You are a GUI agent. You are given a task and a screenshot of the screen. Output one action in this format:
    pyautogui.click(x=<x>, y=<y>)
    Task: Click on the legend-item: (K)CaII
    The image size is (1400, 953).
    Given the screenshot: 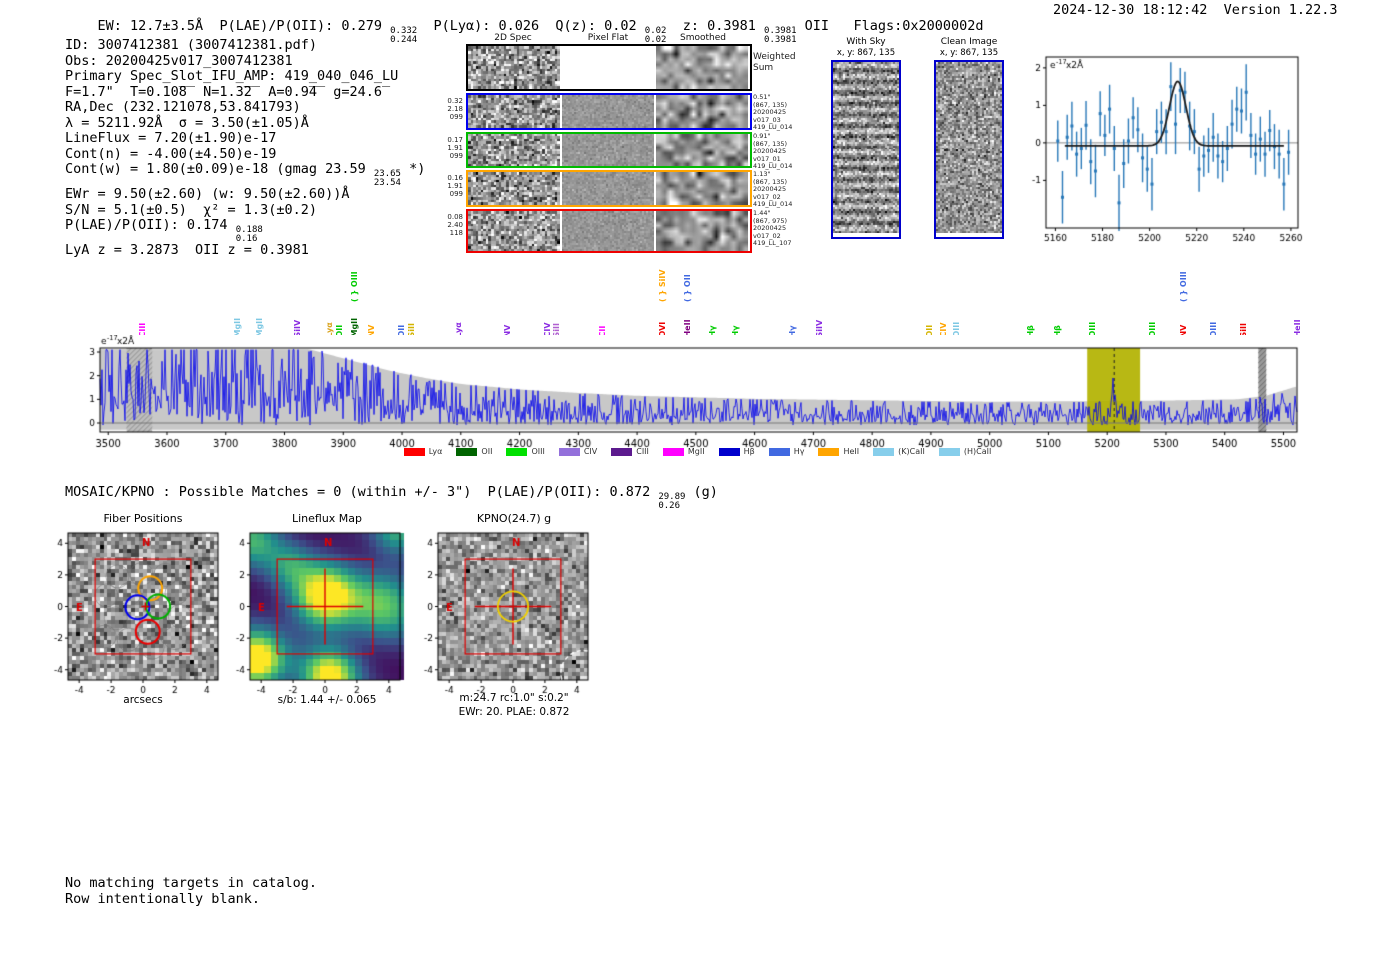 What is the action you would take?
    pyautogui.click(x=899, y=451)
    